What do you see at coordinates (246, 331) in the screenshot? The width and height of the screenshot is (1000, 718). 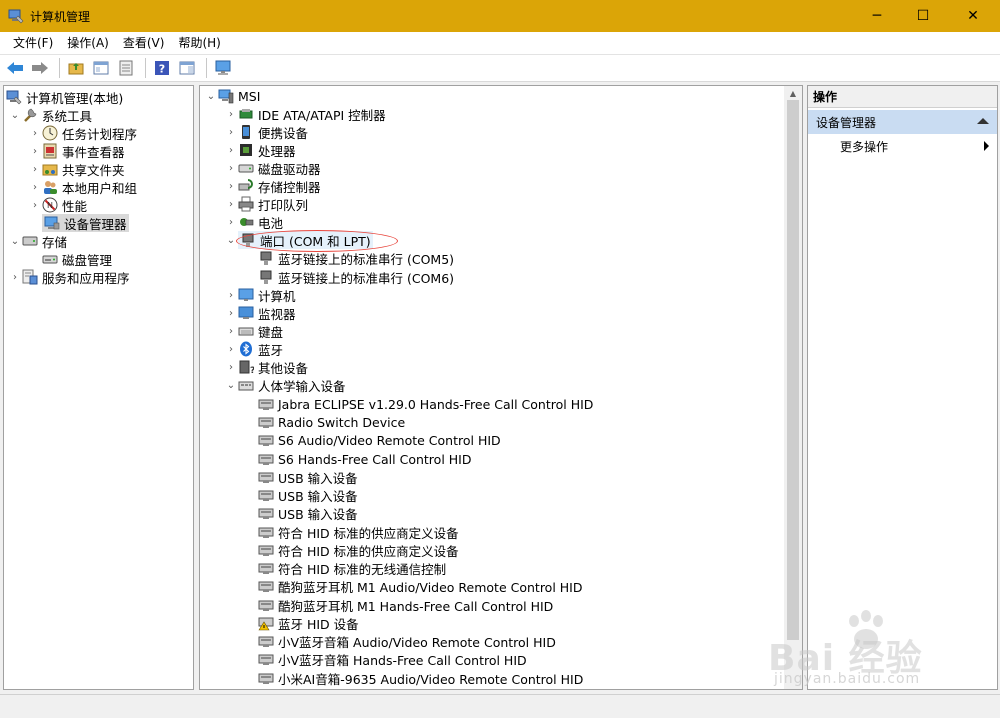 I see `keyboard-icon` at bounding box center [246, 331].